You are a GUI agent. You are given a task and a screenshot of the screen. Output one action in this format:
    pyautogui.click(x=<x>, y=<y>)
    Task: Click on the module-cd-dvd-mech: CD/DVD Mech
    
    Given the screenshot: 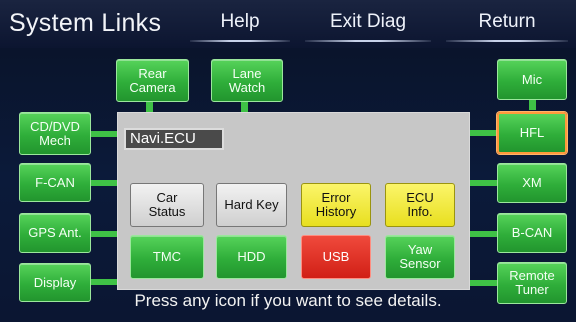 What is the action you would take?
    pyautogui.click(x=55, y=133)
    